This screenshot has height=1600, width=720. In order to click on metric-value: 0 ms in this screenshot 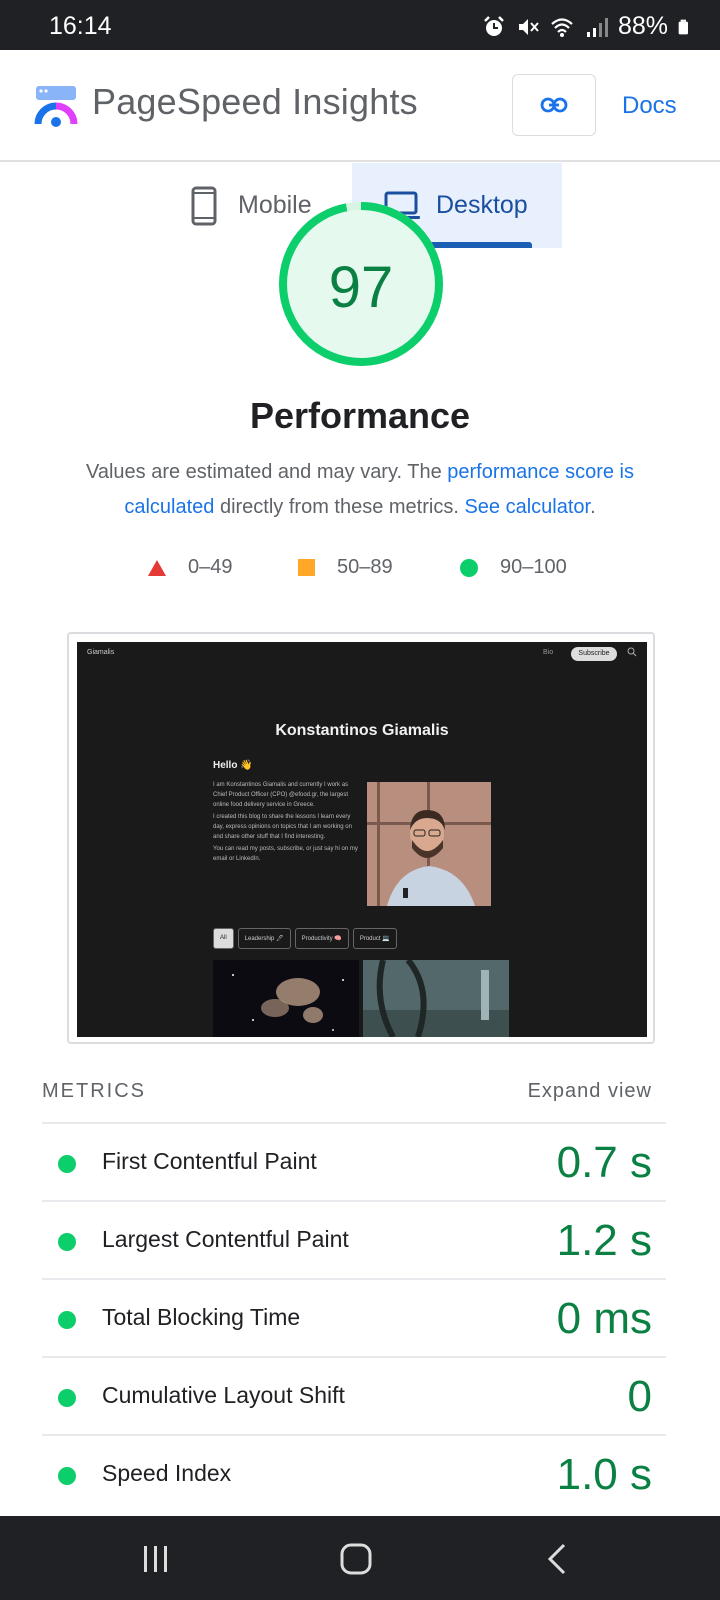, I will do `click(604, 1318)`.